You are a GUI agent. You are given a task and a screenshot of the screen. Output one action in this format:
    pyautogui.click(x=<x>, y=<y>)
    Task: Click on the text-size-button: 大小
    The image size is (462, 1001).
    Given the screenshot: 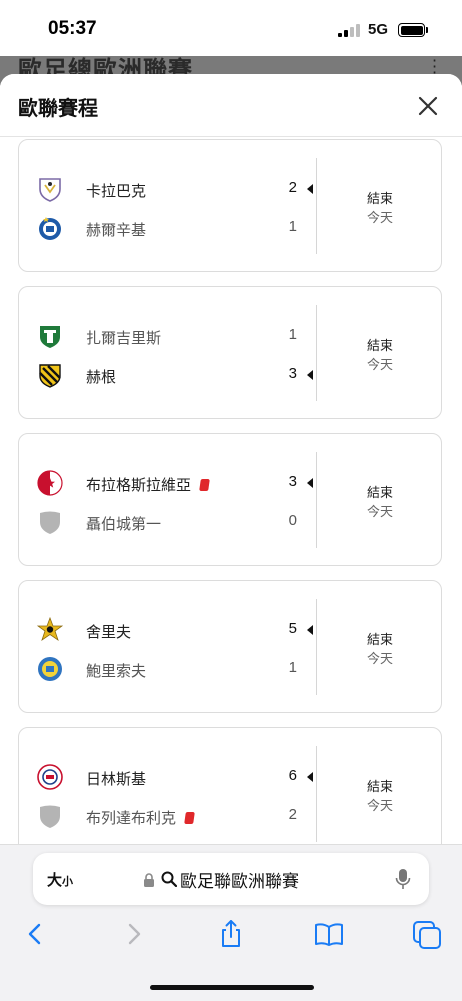 What is the action you would take?
    pyautogui.click(x=60, y=879)
    